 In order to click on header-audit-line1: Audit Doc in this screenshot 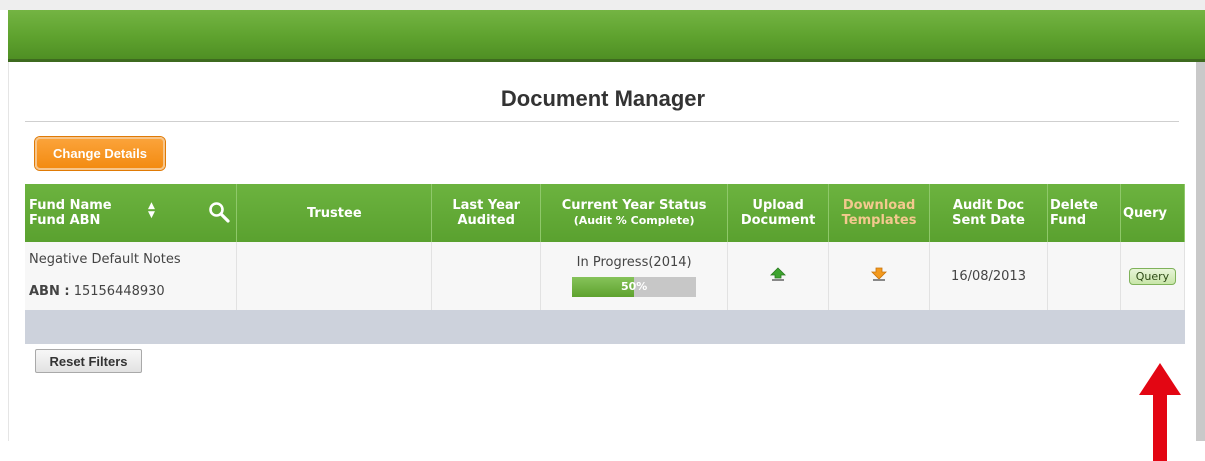, I will do `click(988, 205)`.